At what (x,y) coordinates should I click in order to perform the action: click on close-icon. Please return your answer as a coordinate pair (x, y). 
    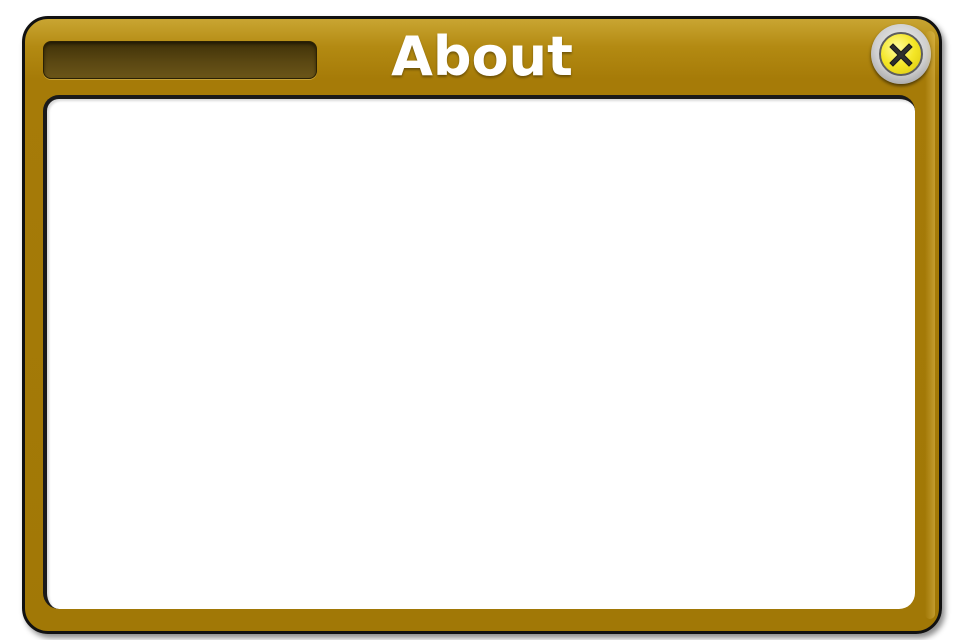
    Looking at the image, I should click on (901, 55).